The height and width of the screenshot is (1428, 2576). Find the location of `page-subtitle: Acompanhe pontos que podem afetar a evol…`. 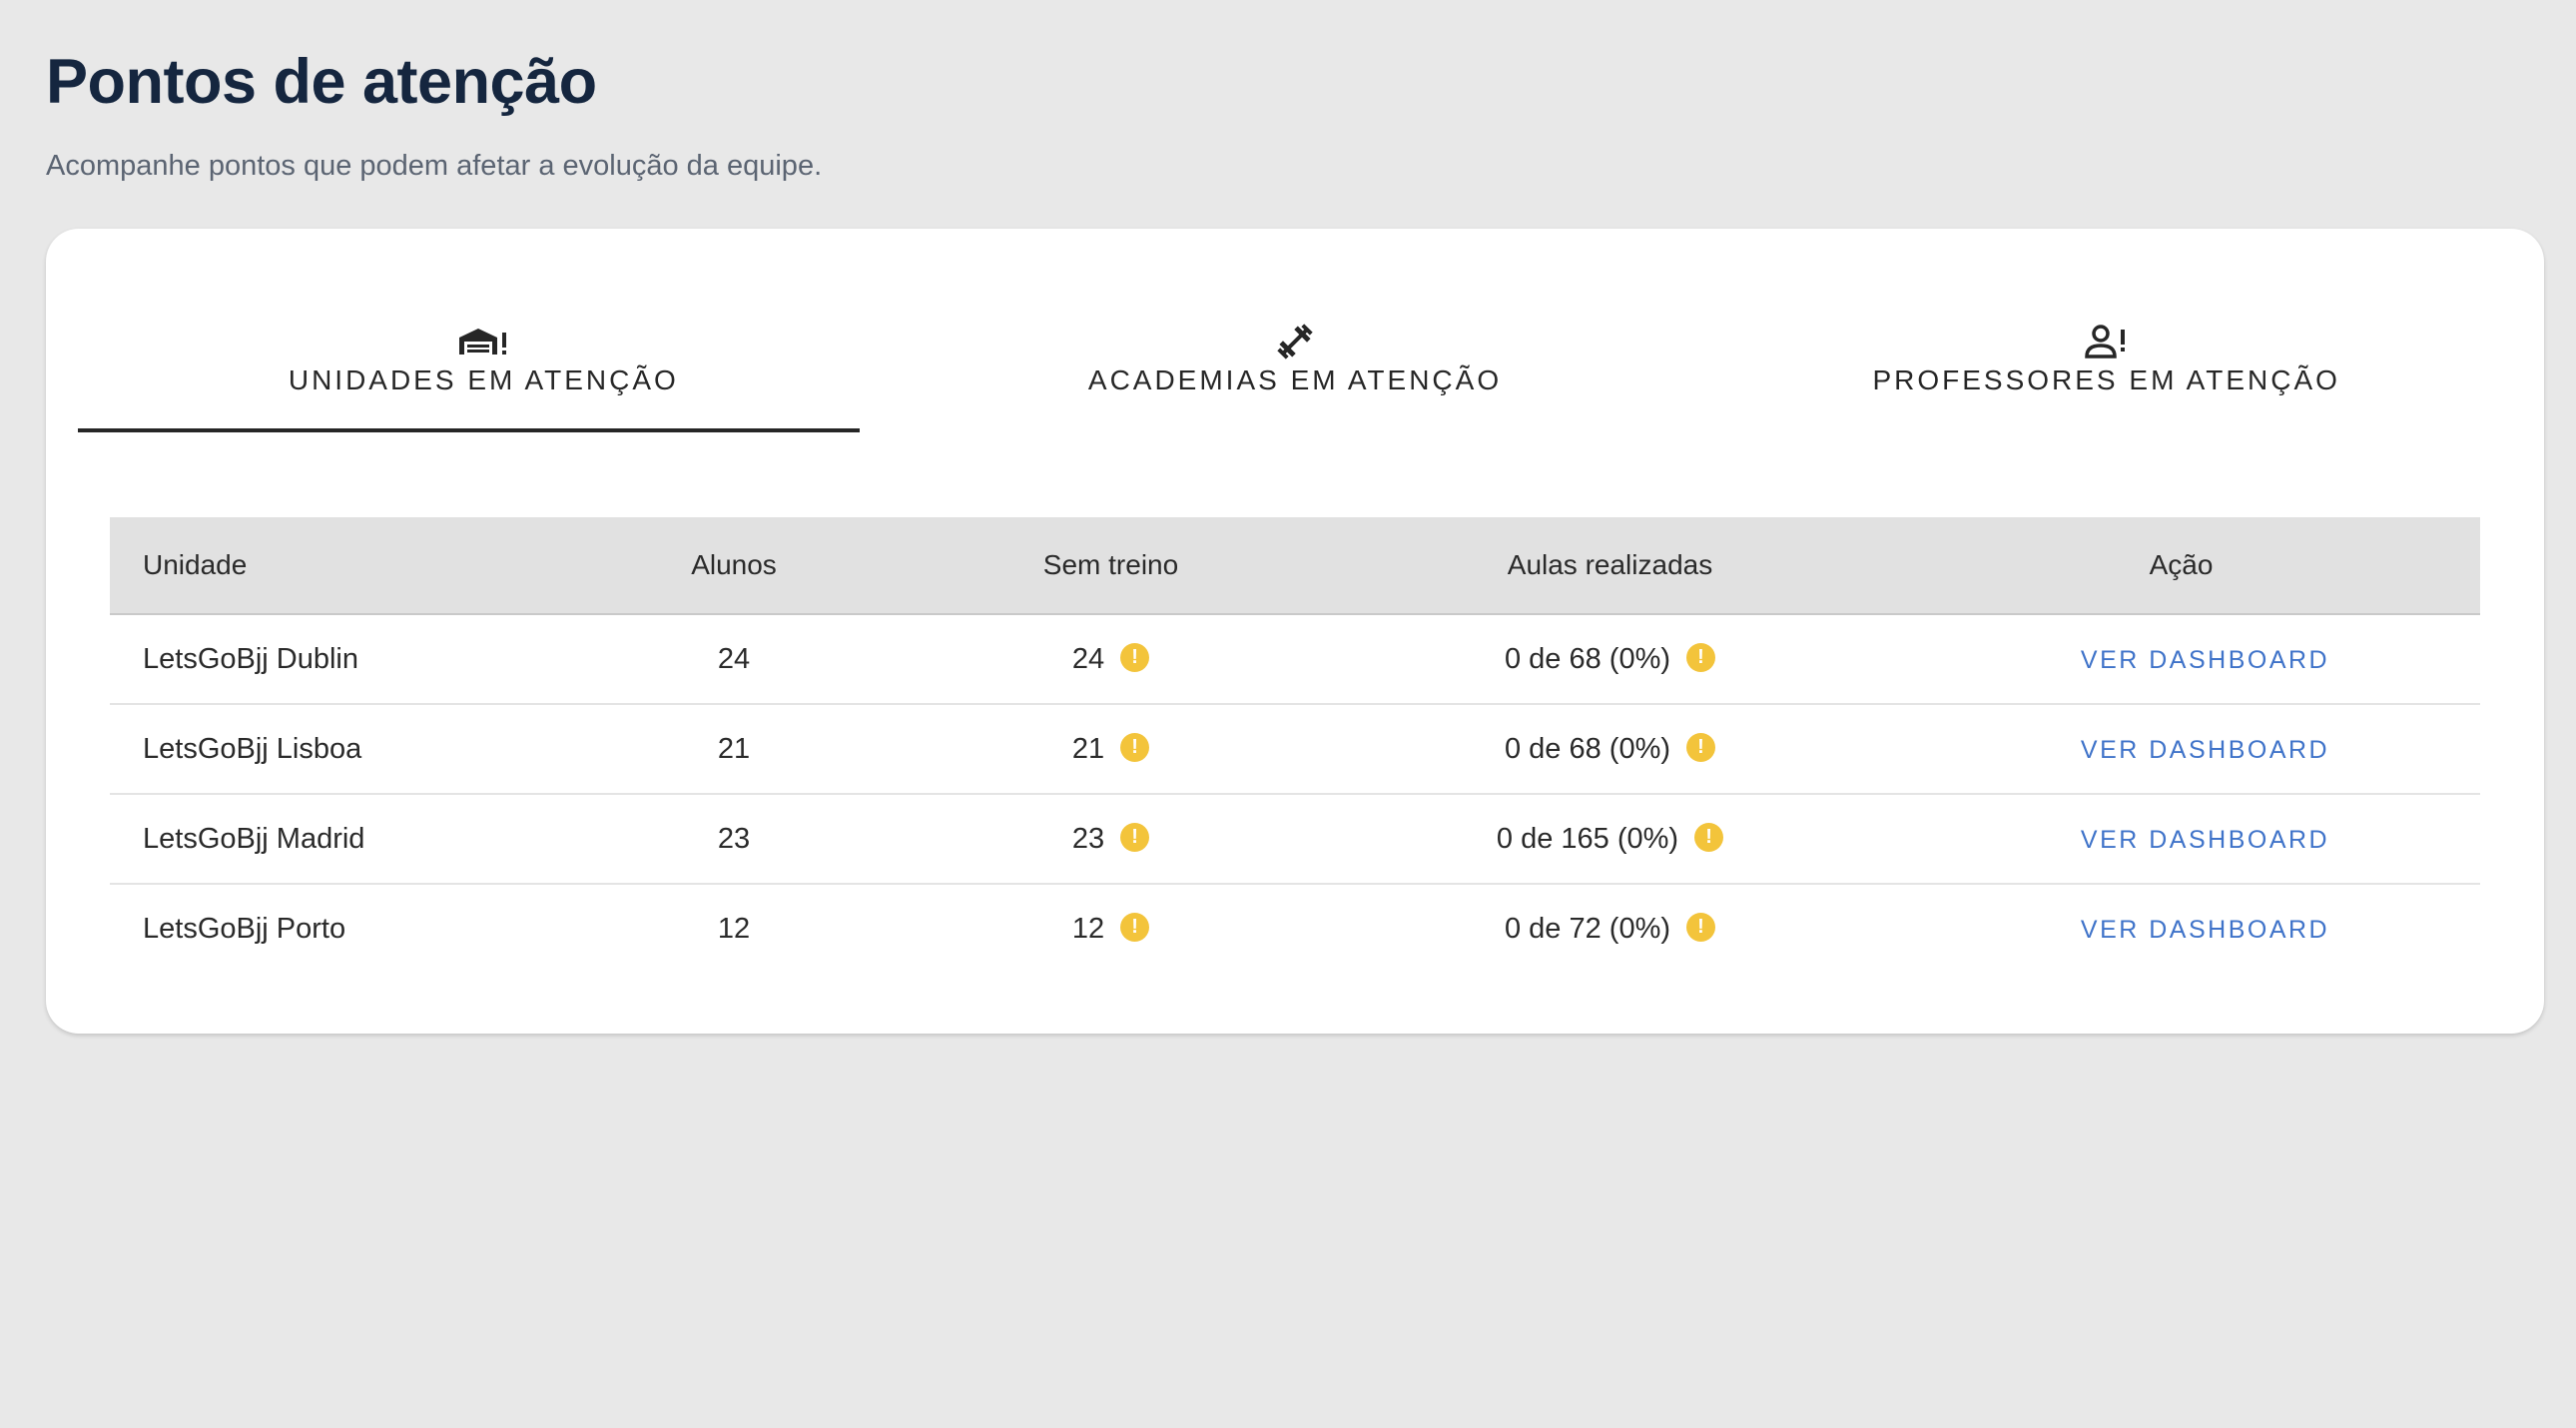

page-subtitle: Acompanhe pontos que podem afetar a evol… is located at coordinates (435, 166).